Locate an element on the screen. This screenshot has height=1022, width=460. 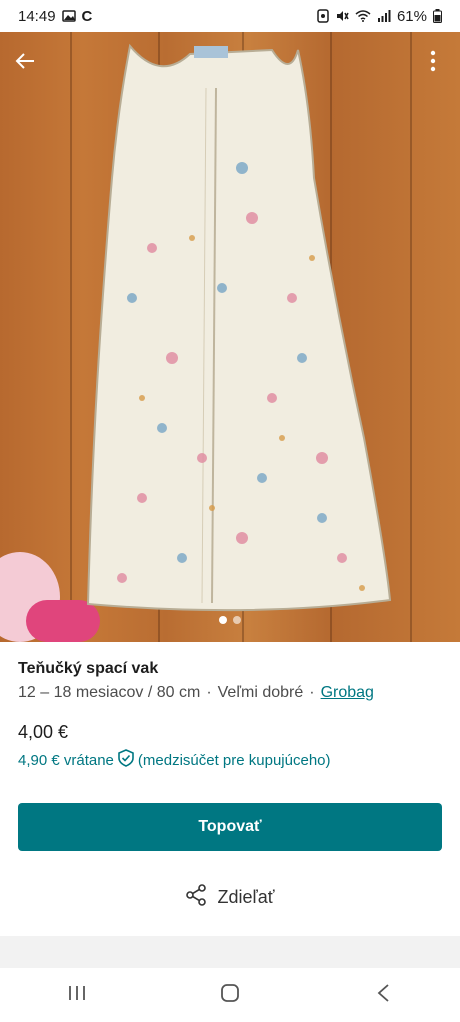
item-size: 12 – 18 mesiacov / 80 cm is located at coordinates (109, 692).